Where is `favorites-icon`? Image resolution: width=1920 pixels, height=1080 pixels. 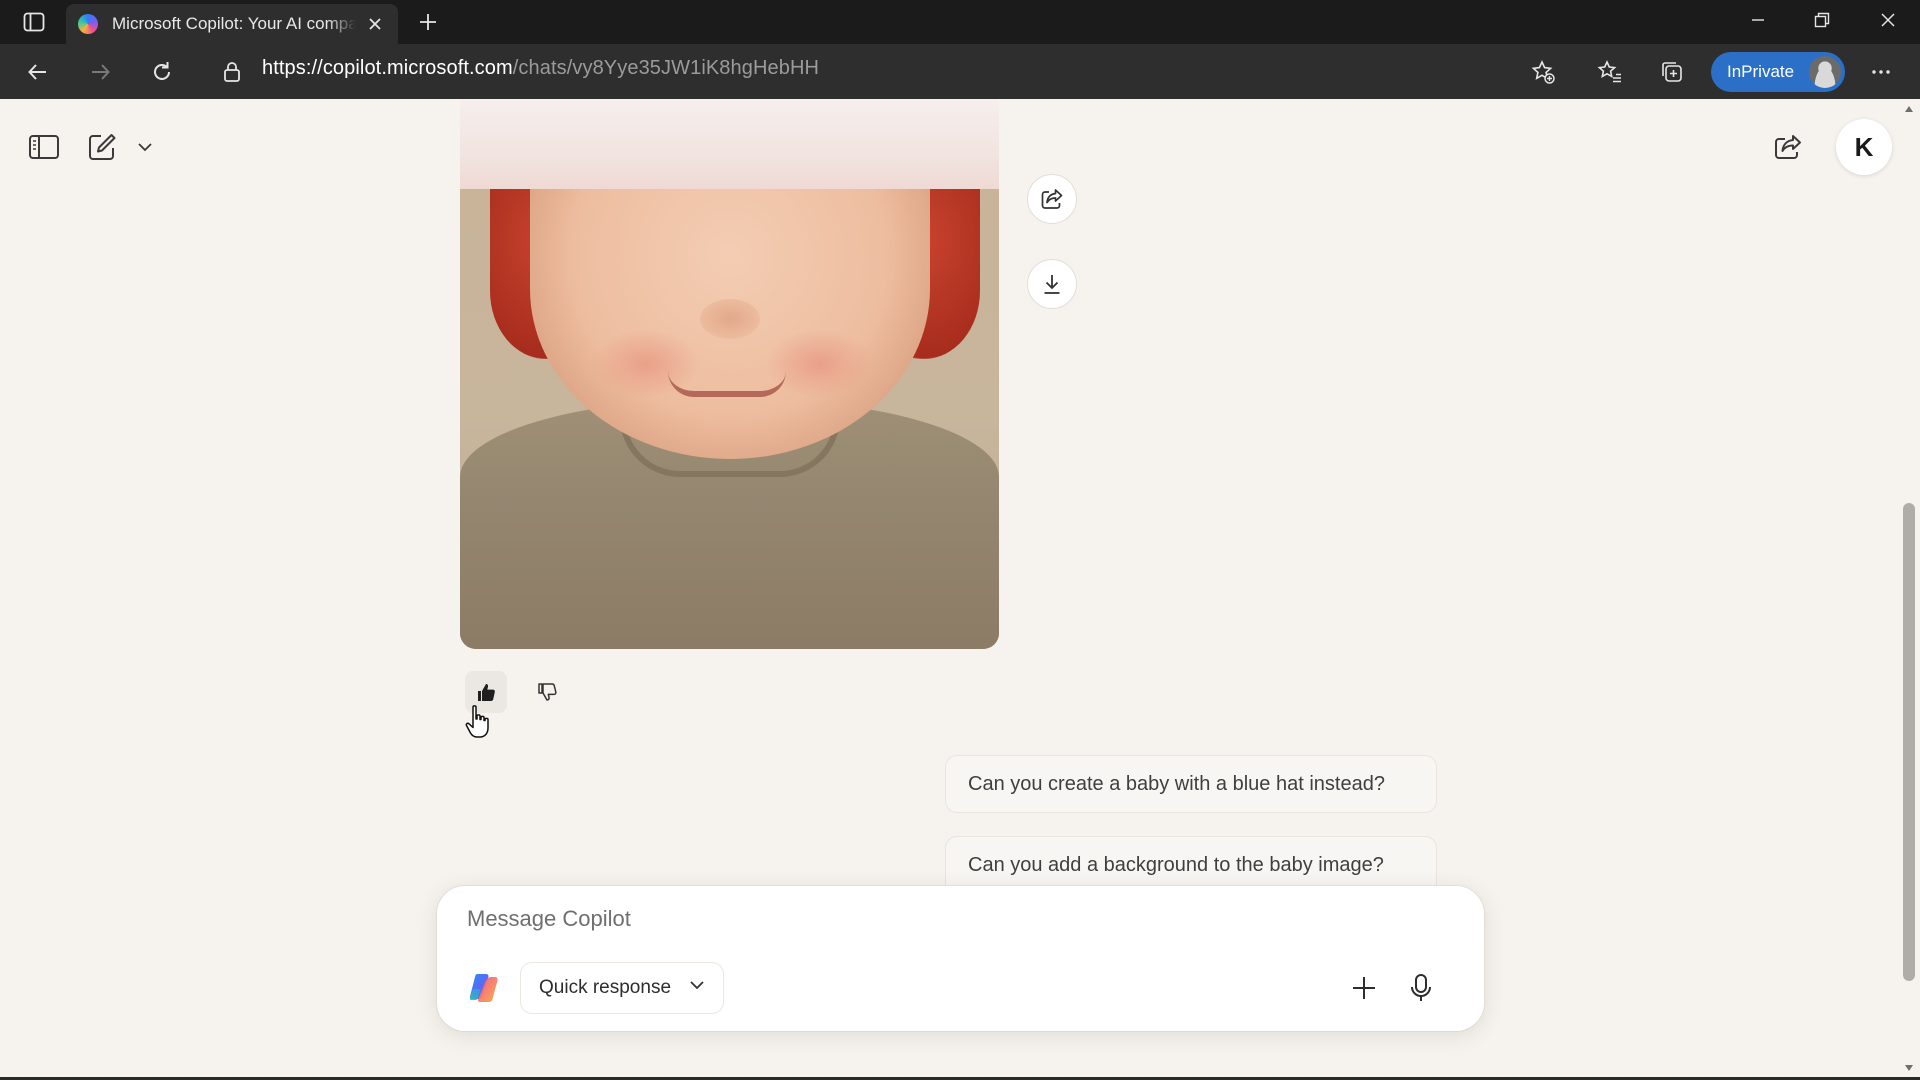
favorites-icon is located at coordinates (1609, 71).